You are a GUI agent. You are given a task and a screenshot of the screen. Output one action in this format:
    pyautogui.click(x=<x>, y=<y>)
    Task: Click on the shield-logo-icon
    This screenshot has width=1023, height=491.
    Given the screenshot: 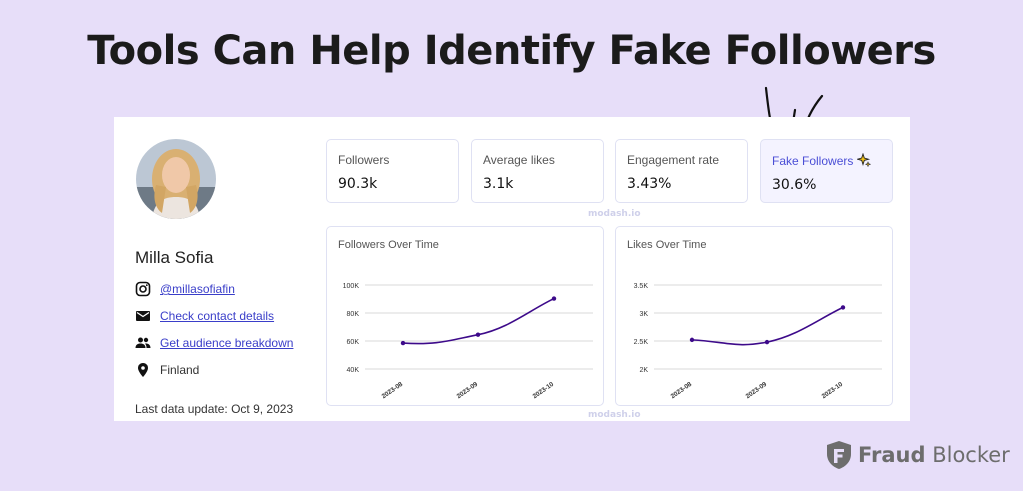 What is the action you would take?
    pyautogui.click(x=839, y=455)
    